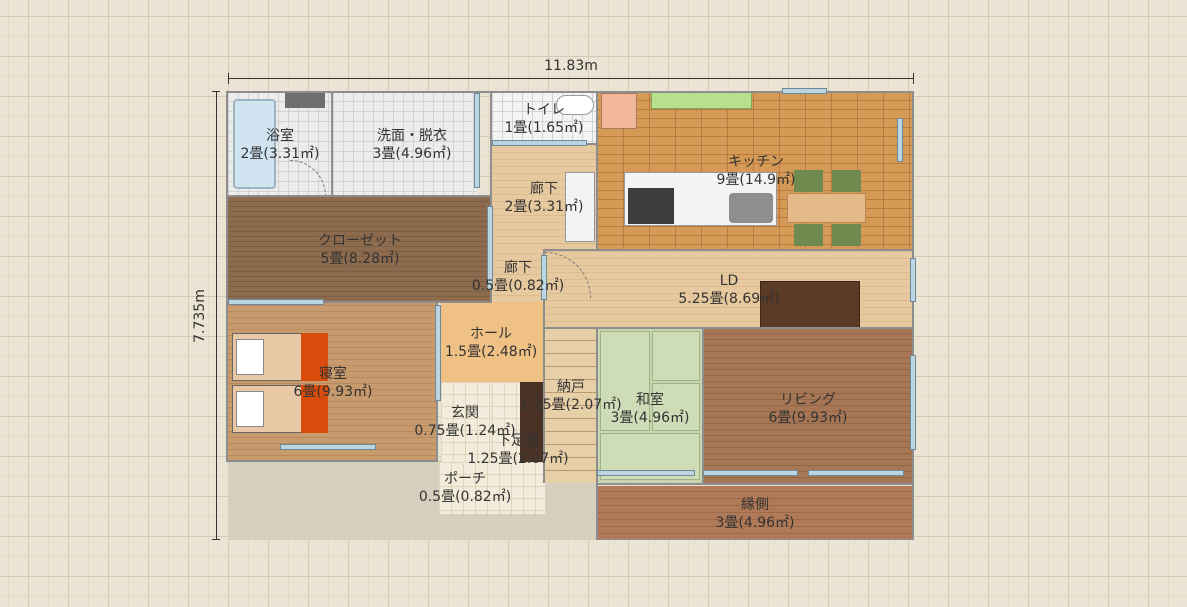 The image size is (1187, 607). I want to click on kitchen-counter, so click(701, 100).